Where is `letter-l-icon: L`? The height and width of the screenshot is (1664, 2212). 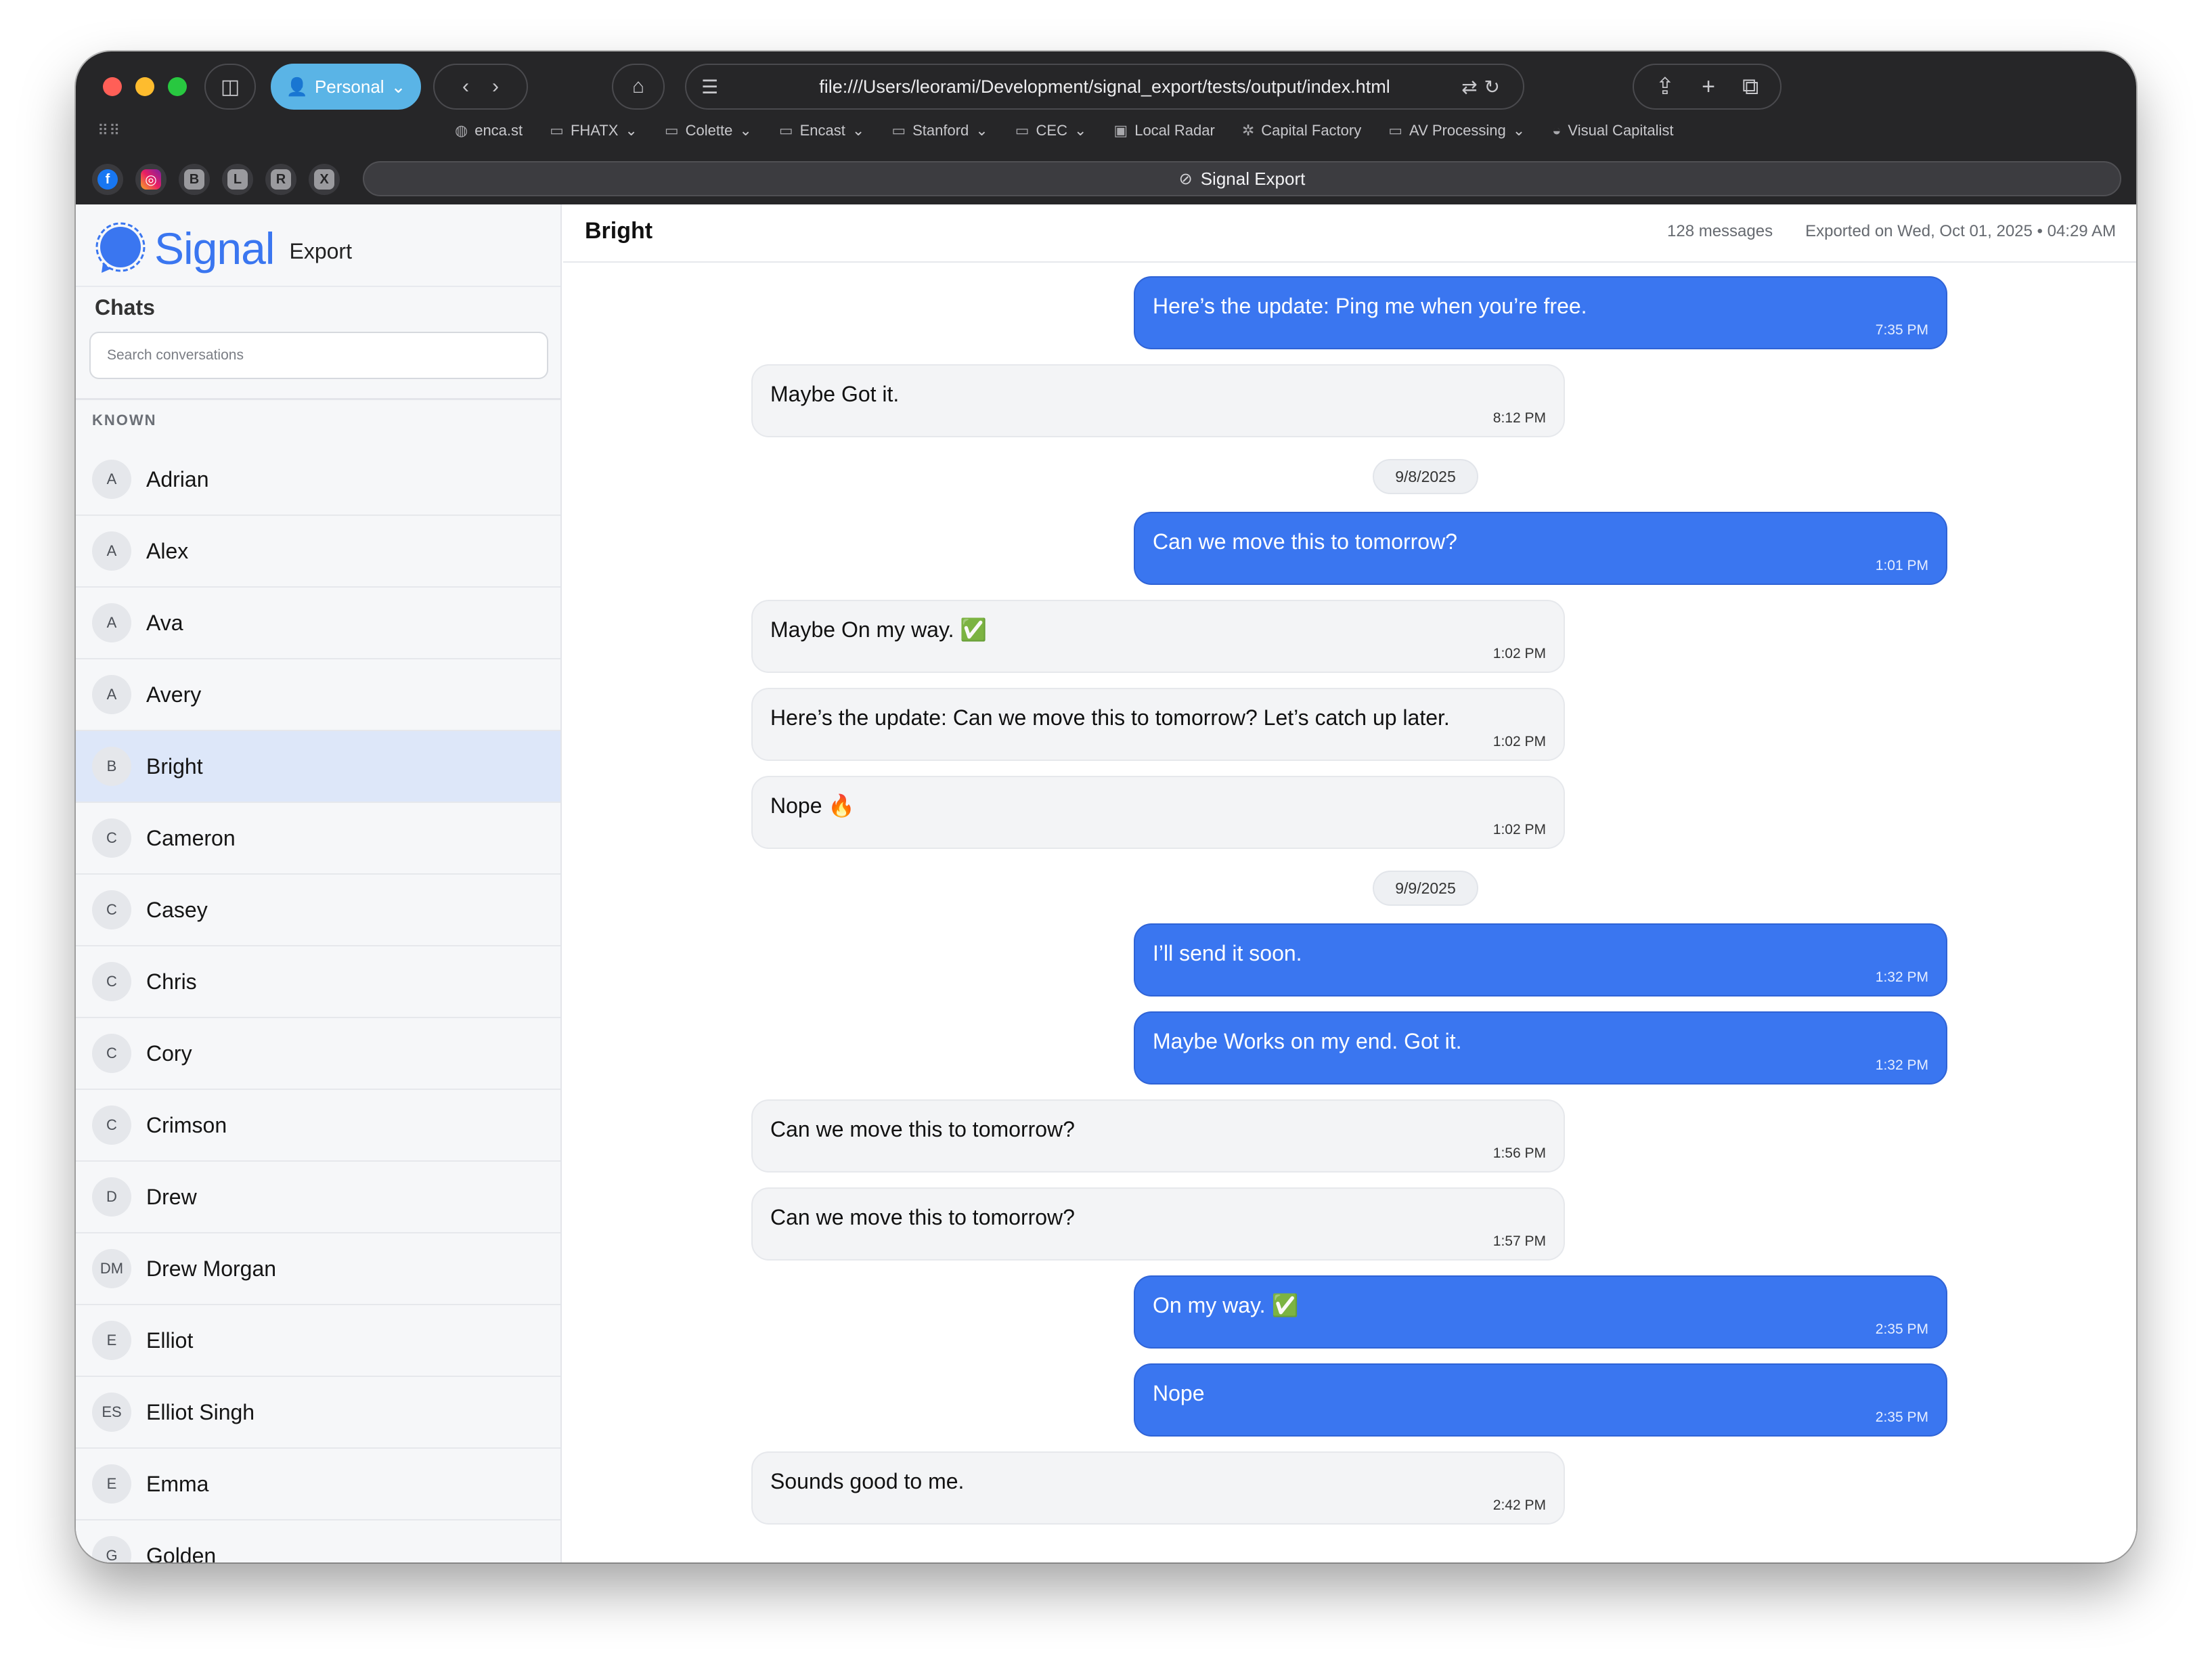 letter-l-icon: L is located at coordinates (237, 179).